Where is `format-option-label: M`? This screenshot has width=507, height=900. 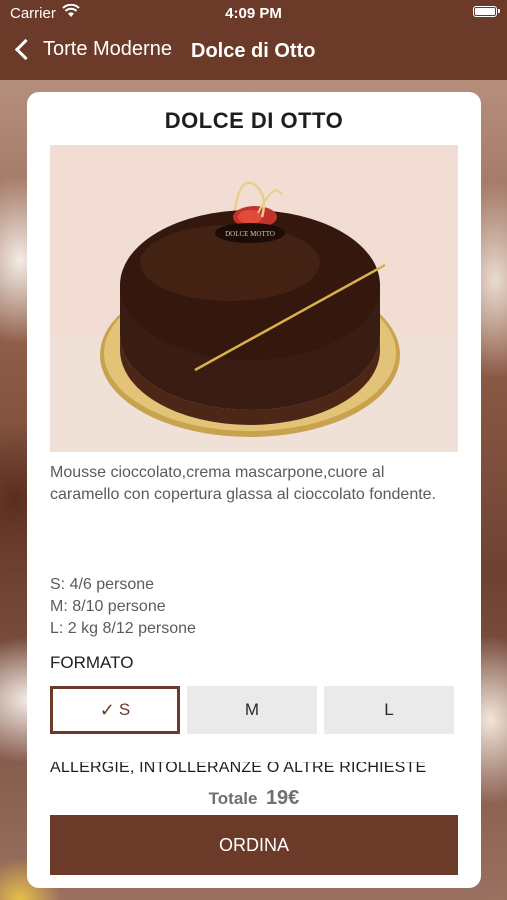 format-option-label: M is located at coordinates (252, 709).